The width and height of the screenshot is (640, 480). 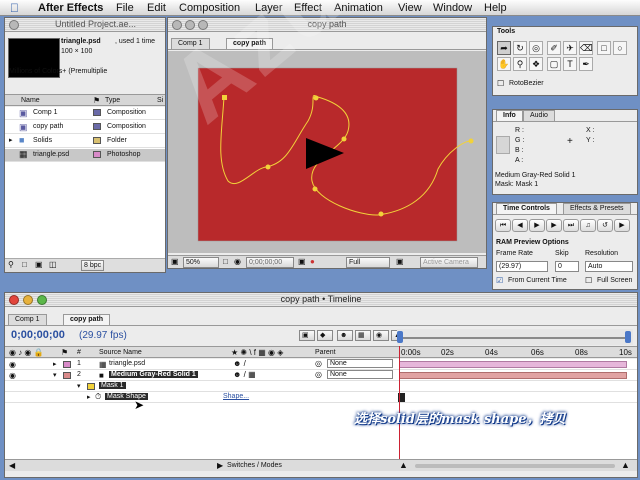 What do you see at coordinates (554, 225) in the screenshot?
I see `next-frame-icon: ▶` at bounding box center [554, 225].